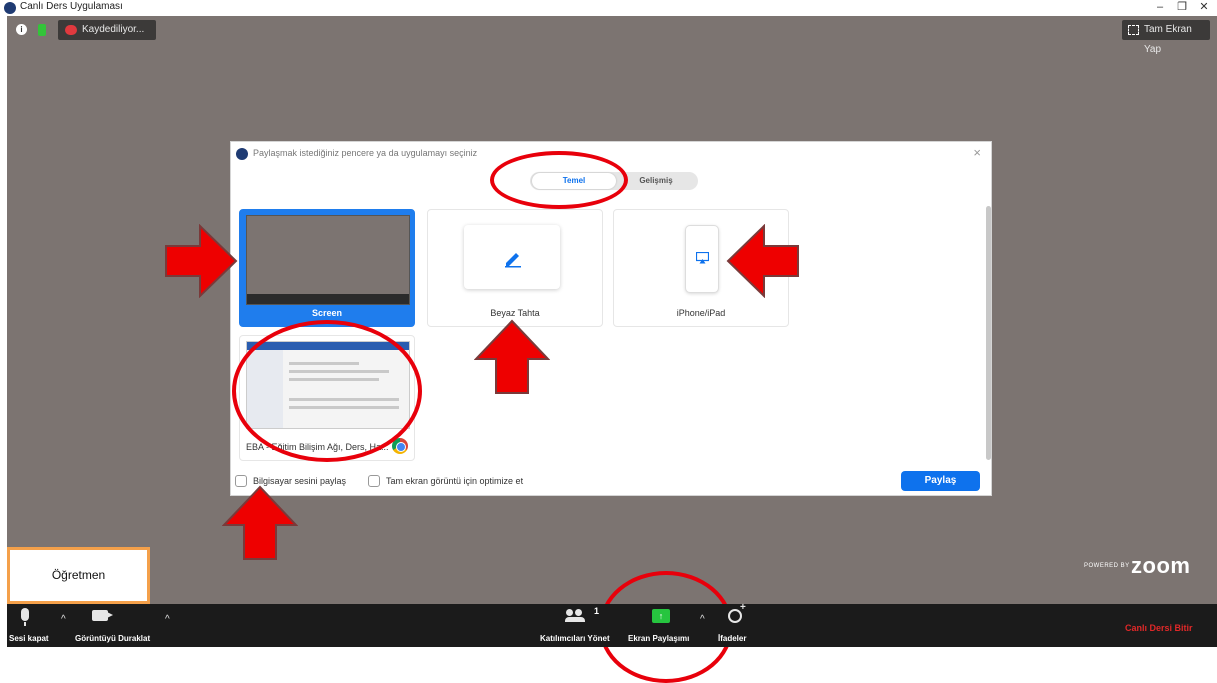  What do you see at coordinates (702, 619) in the screenshot?
I see `share-options-chevron-up-icon: ^` at bounding box center [702, 619].